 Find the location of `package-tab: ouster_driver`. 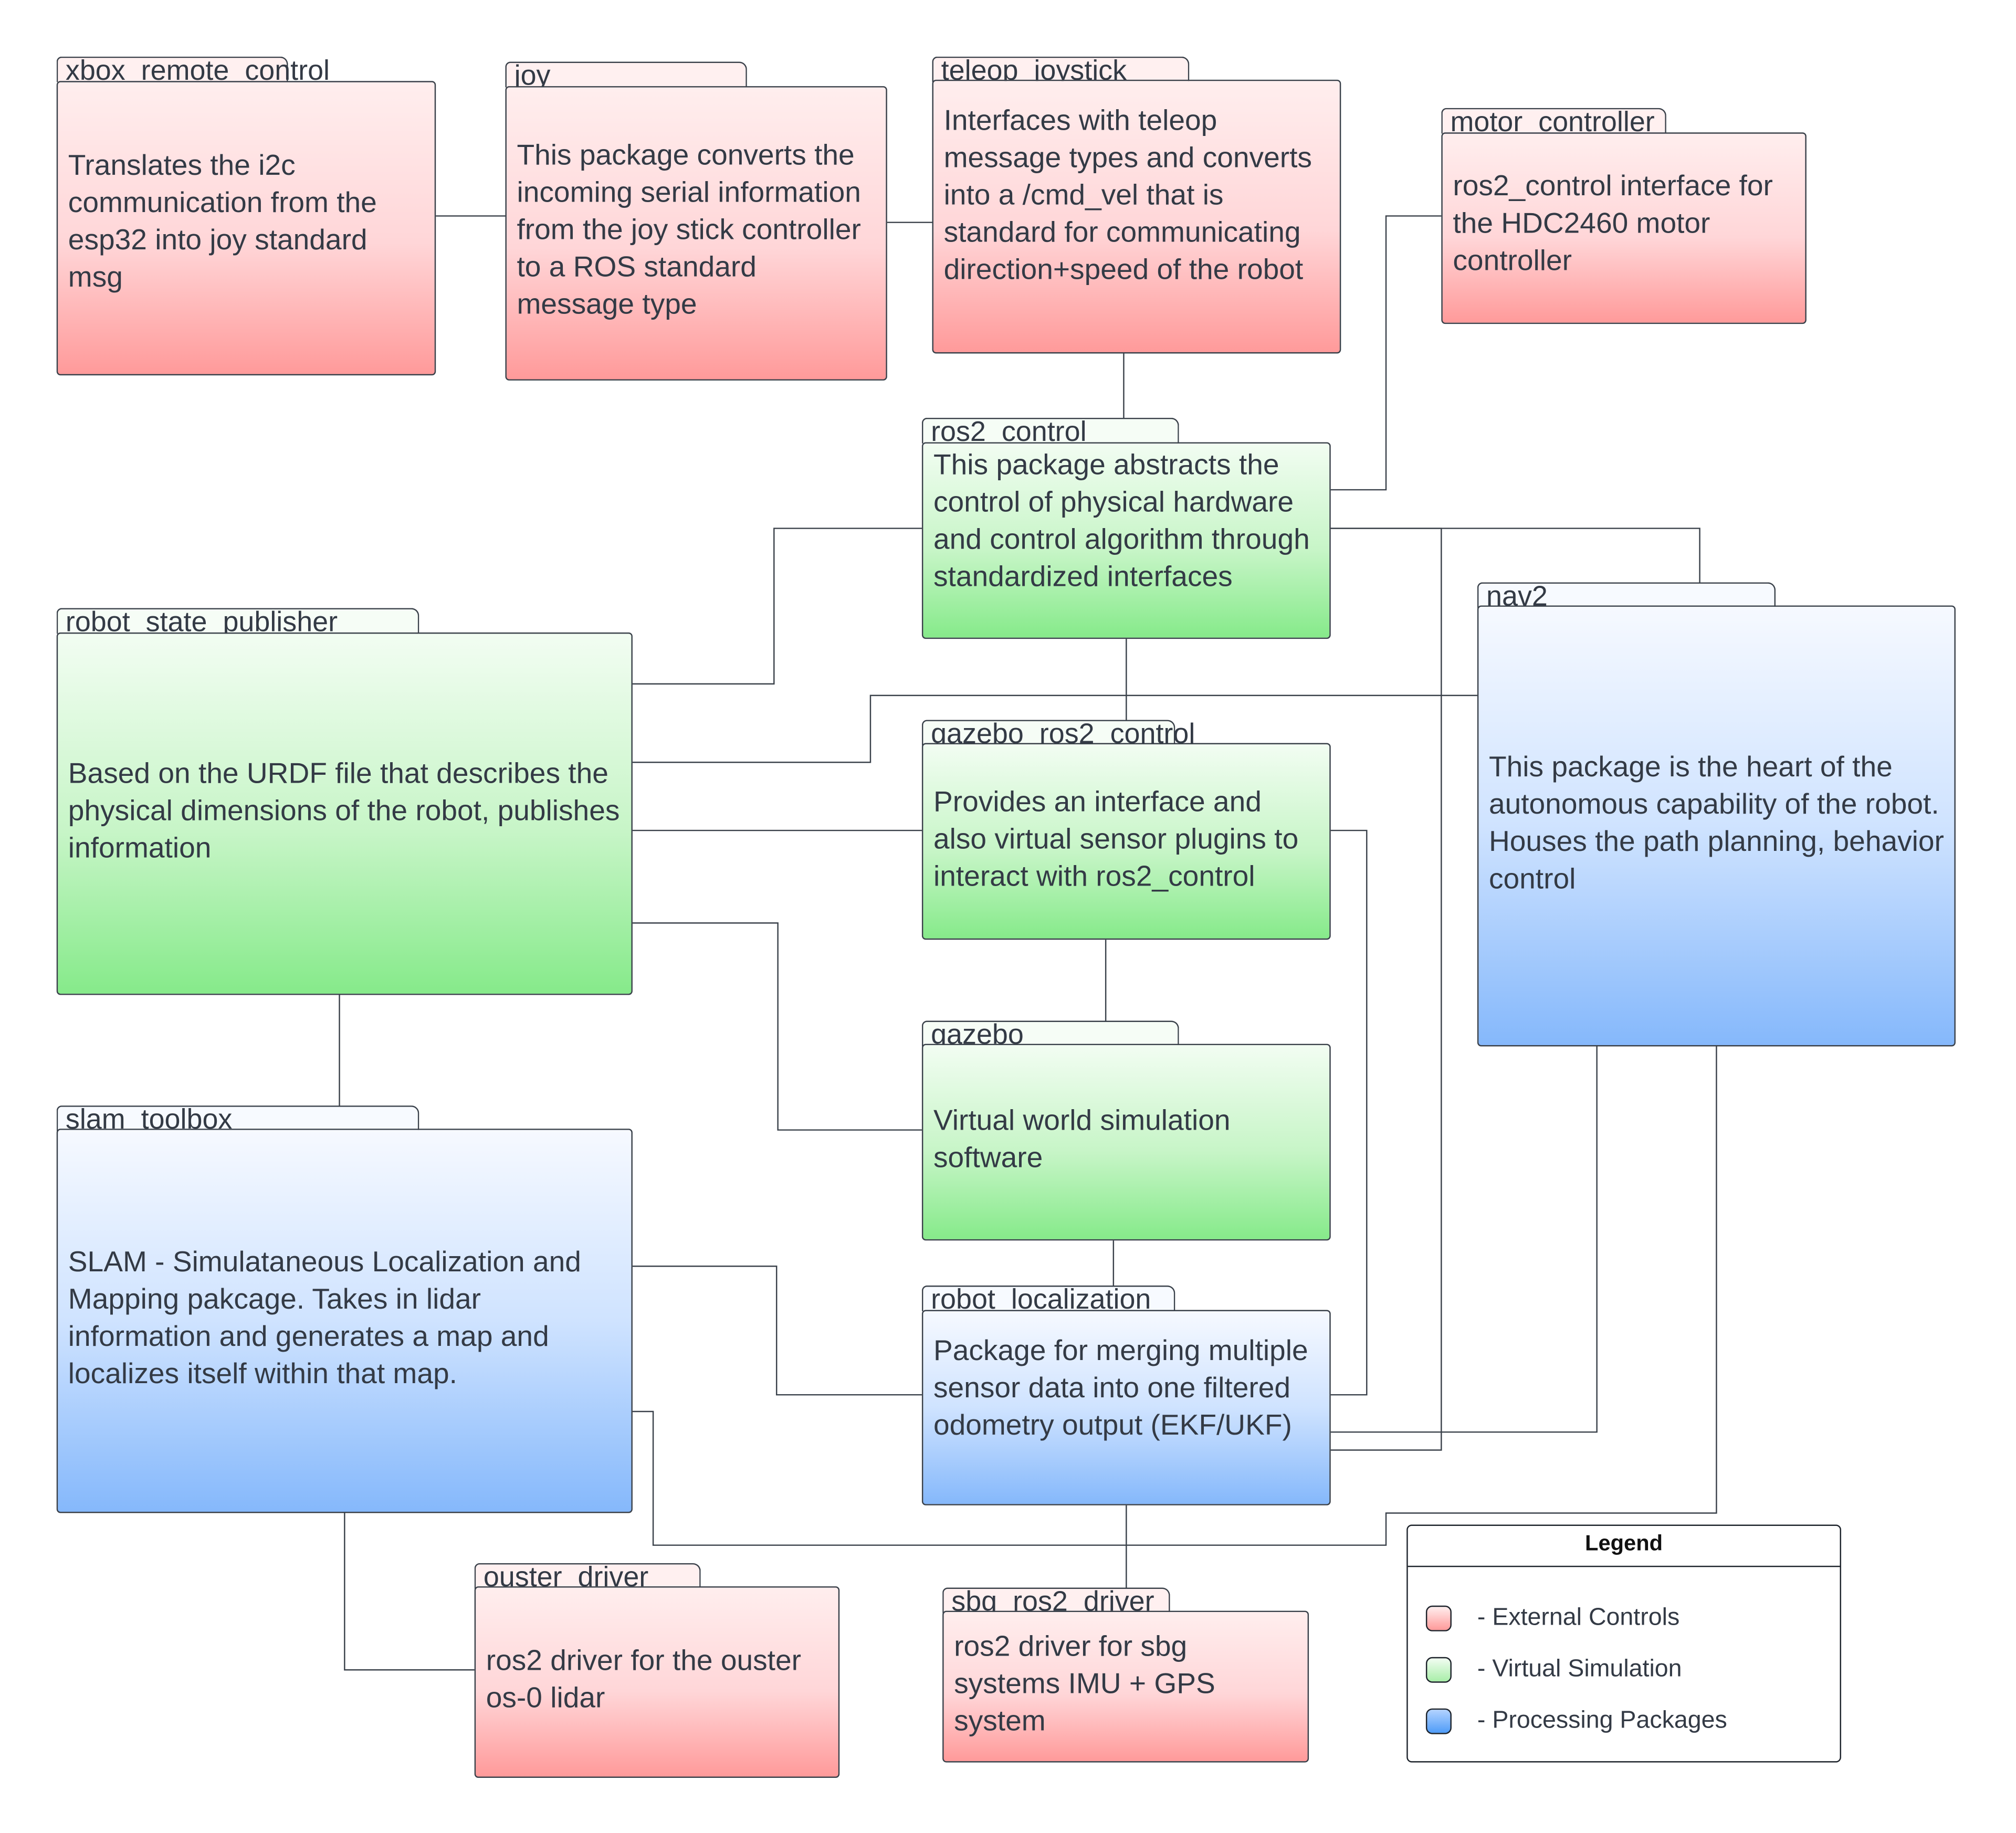

package-tab: ouster_driver is located at coordinates (587, 1576).